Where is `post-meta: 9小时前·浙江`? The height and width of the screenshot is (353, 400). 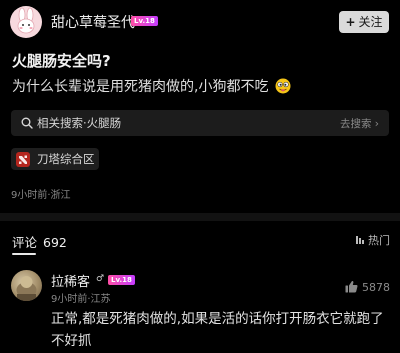 post-meta: 9小时前·浙江 is located at coordinates (41, 195).